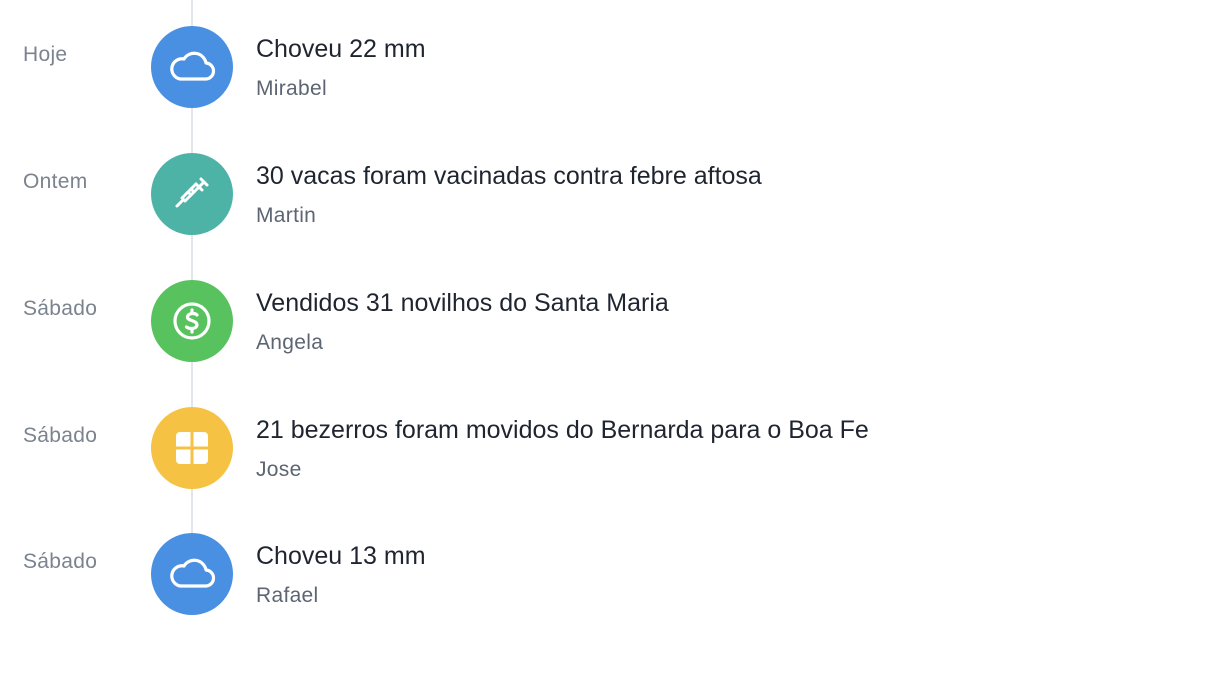 The width and height of the screenshot is (1216, 682). What do you see at coordinates (55, 181) in the screenshot?
I see `event-date: Ontem` at bounding box center [55, 181].